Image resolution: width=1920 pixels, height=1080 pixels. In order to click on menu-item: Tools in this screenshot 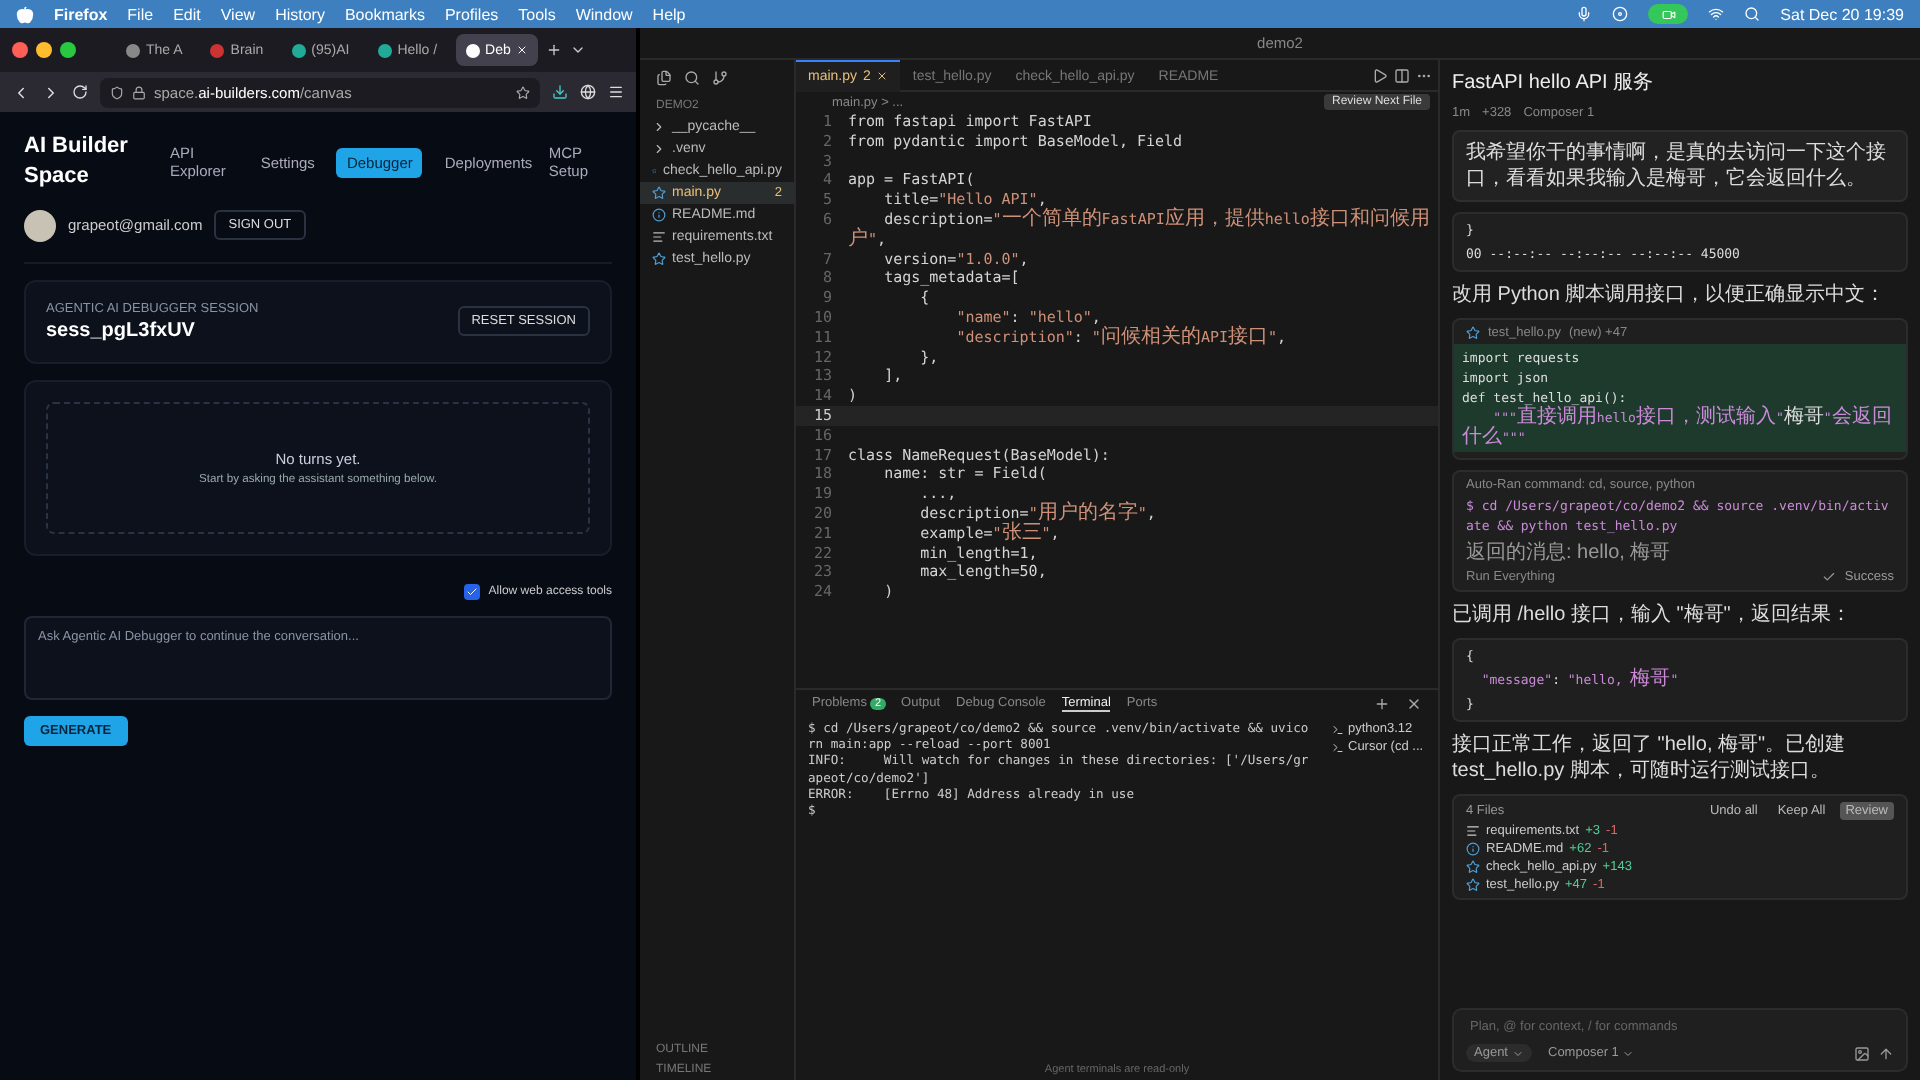, I will do `click(537, 14)`.